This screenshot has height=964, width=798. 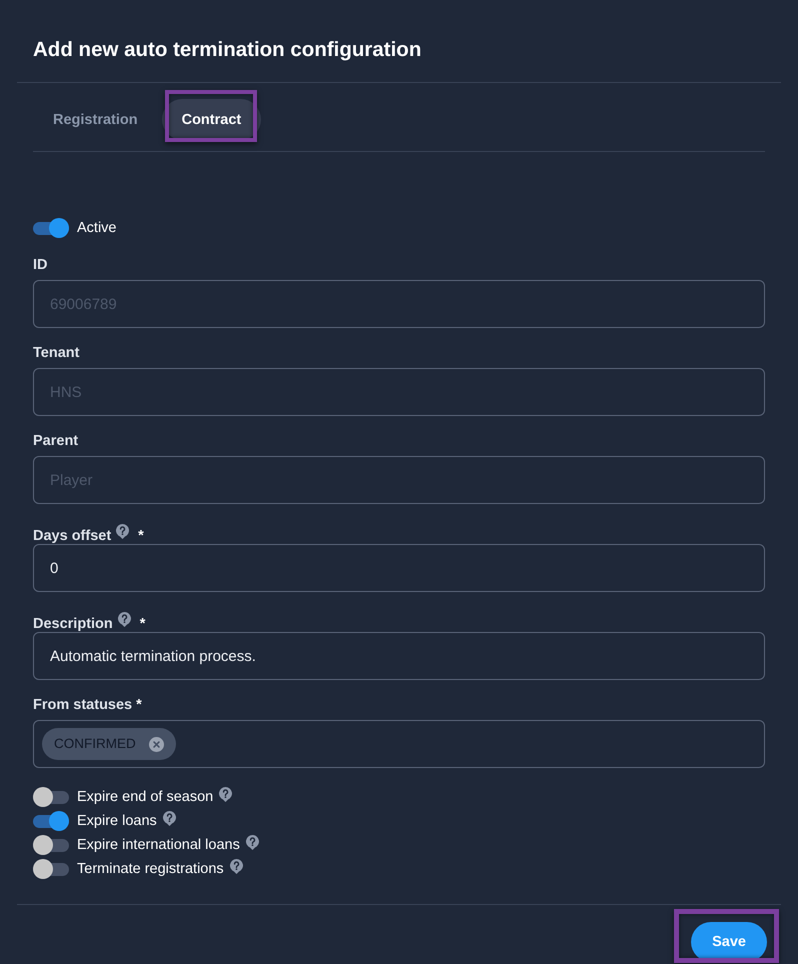 What do you see at coordinates (73, 624) in the screenshot?
I see `field-label: Description` at bounding box center [73, 624].